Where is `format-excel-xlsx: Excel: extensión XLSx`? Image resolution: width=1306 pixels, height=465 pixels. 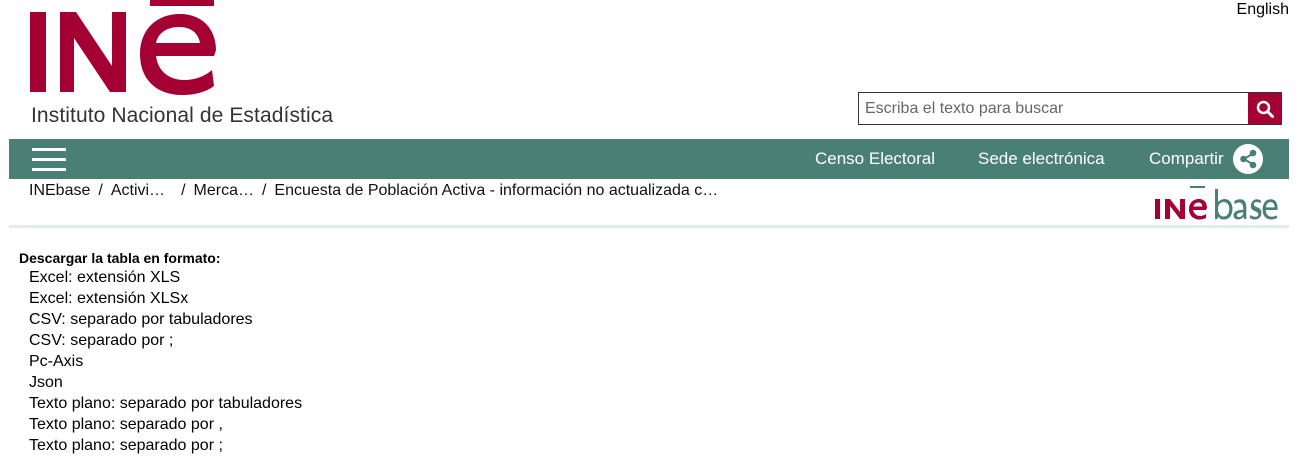
format-excel-xlsx: Excel: extensión XLSx is located at coordinates (165, 298).